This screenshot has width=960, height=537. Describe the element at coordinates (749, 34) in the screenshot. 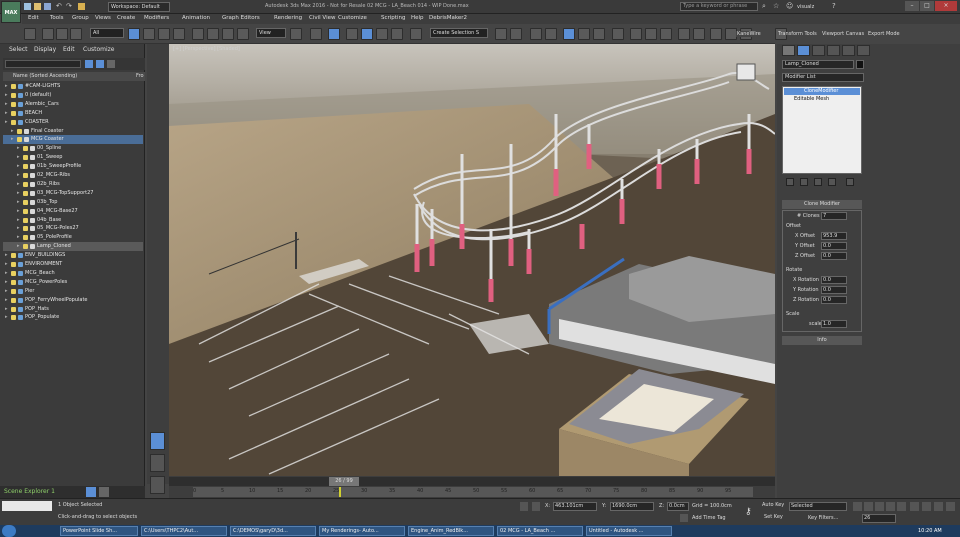

I see `ribbon-label-kanewire-visible: KaneWire` at that location.